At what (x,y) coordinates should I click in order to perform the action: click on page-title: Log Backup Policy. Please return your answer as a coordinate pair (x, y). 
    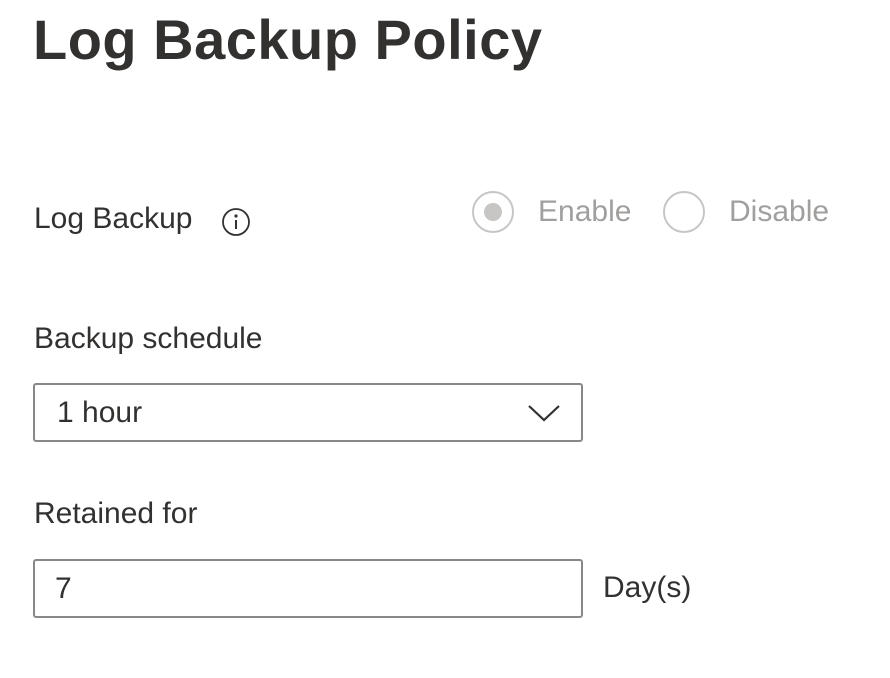
    Looking at the image, I should click on (288, 39).